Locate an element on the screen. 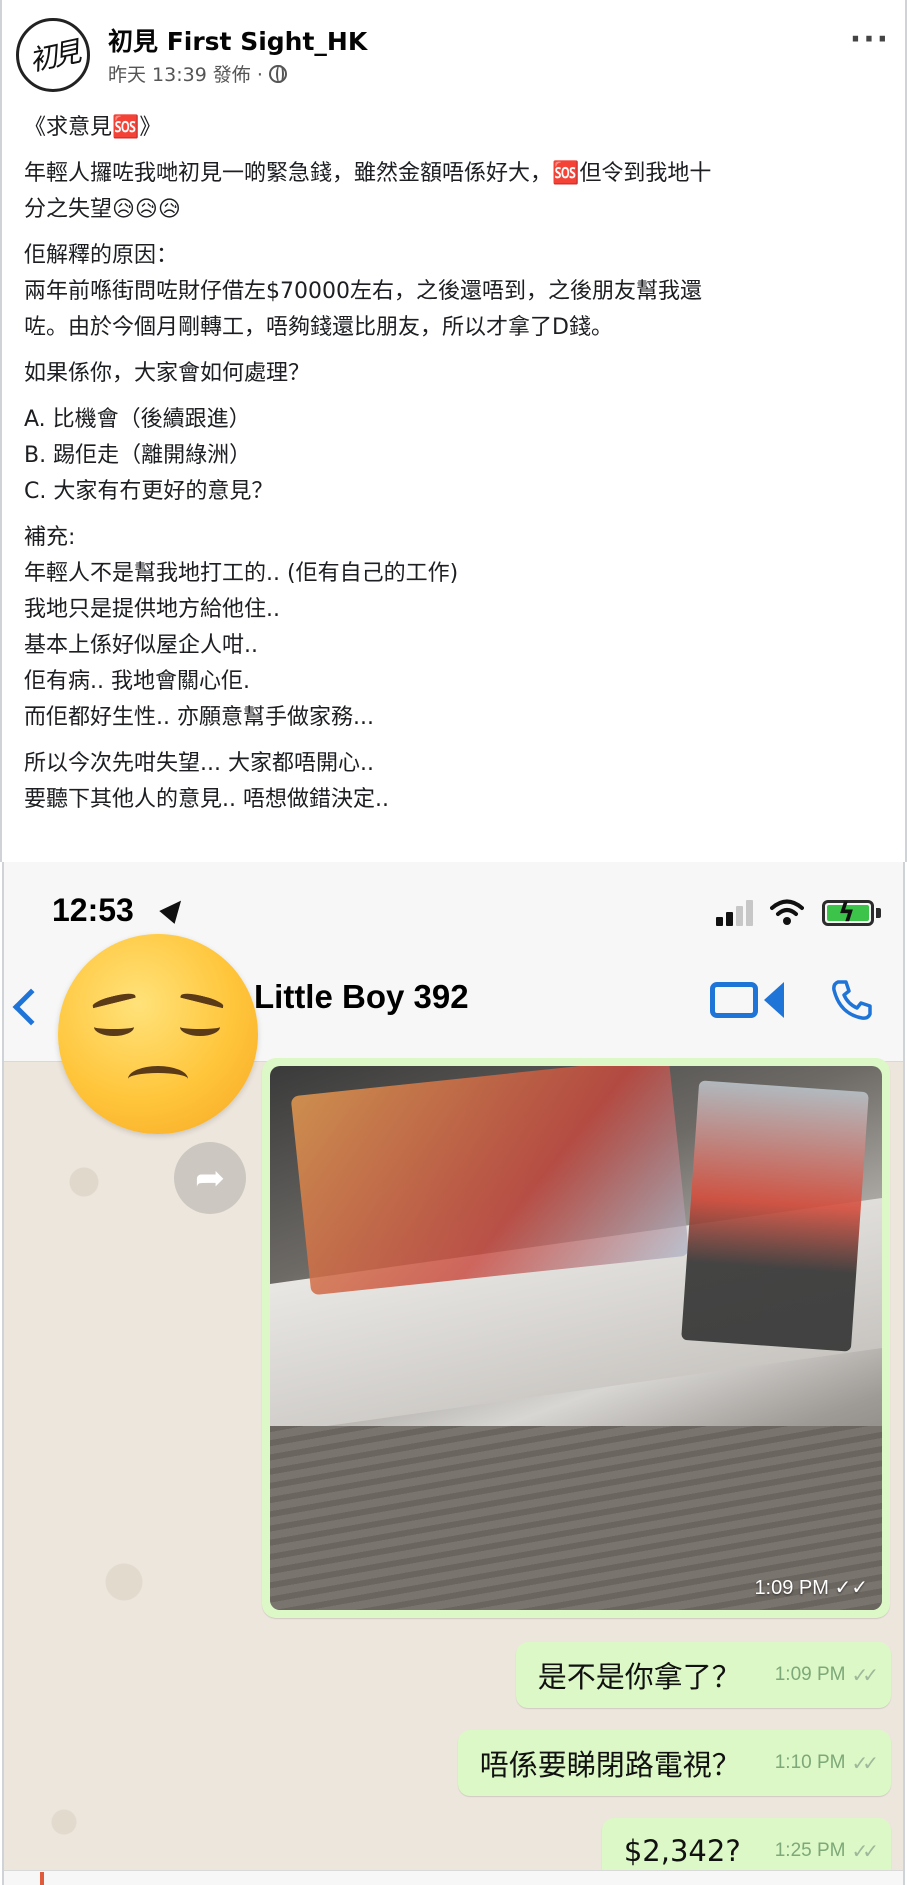  message-input-bar is located at coordinates (453, 1877).